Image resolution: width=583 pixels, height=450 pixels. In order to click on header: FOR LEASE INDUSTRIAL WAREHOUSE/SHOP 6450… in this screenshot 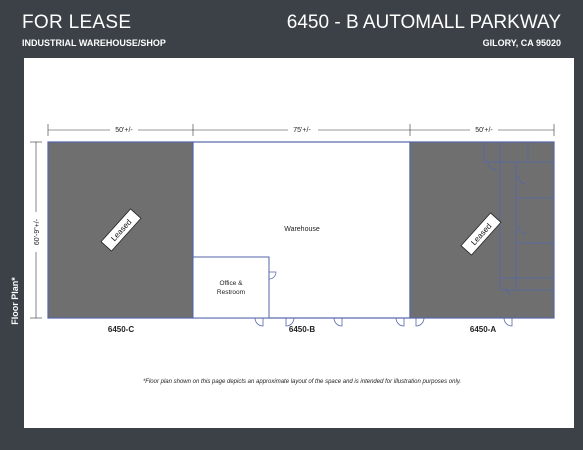, I will do `click(291, 28)`.